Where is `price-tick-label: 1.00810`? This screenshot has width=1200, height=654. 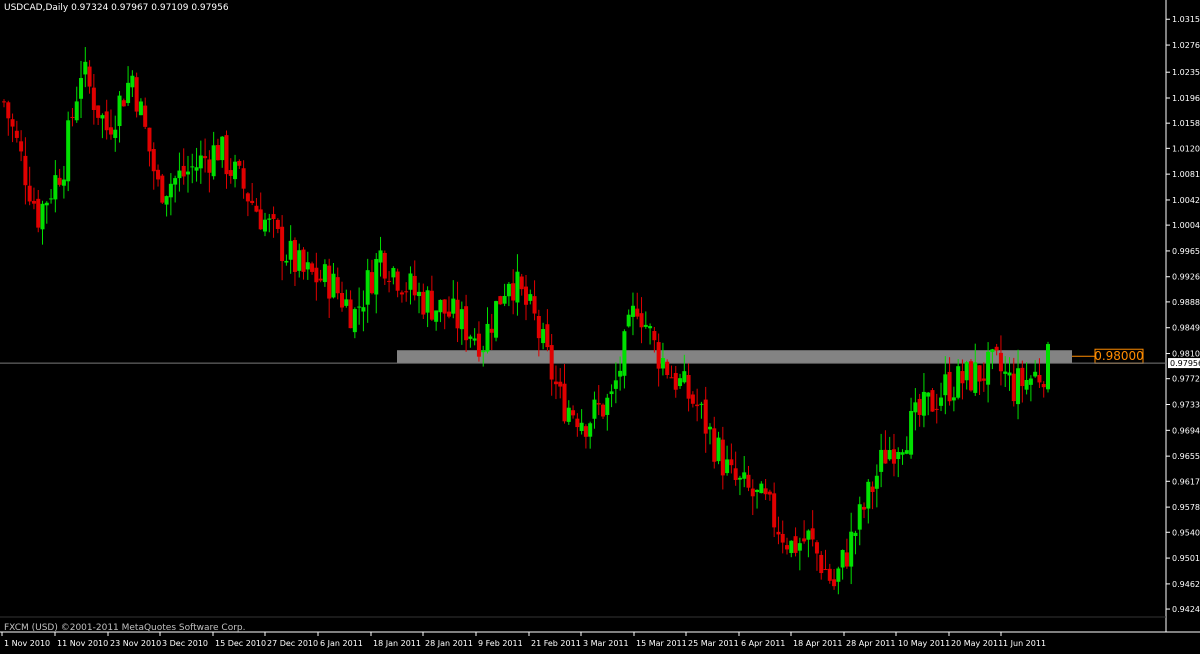
price-tick-label: 1.00810 is located at coordinates (1186, 174).